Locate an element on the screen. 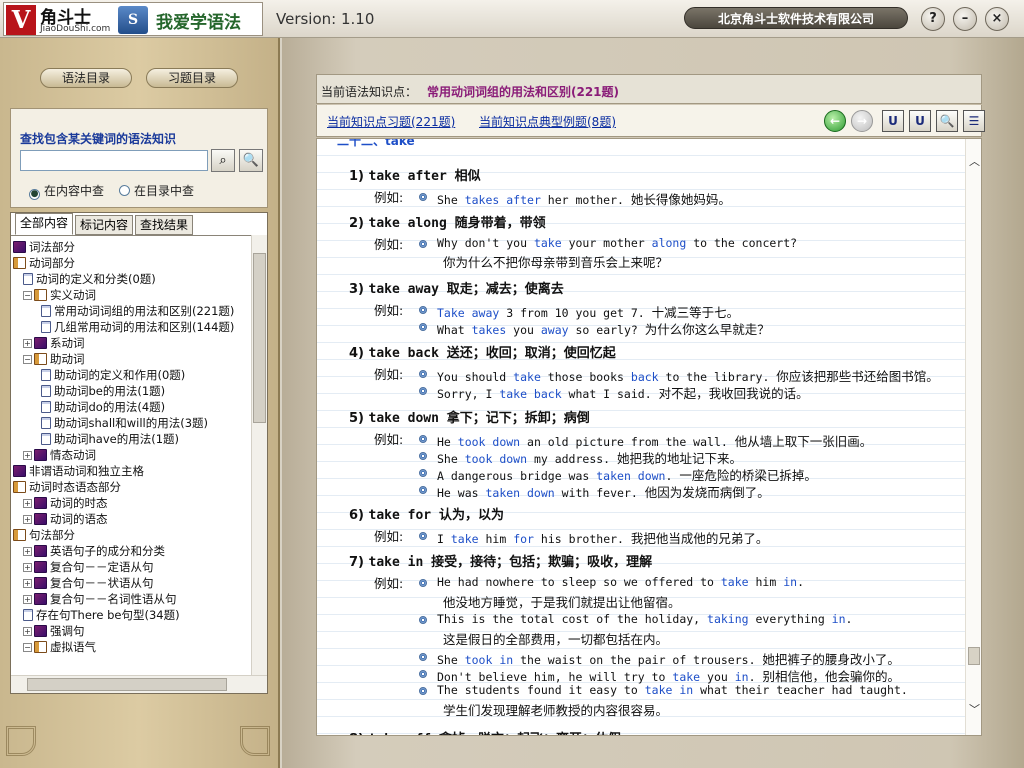 Image resolution: width=1024 pixels, height=768 pixels. tree-item: 常用动词词组的用法和区别(221题) is located at coordinates (137, 311).